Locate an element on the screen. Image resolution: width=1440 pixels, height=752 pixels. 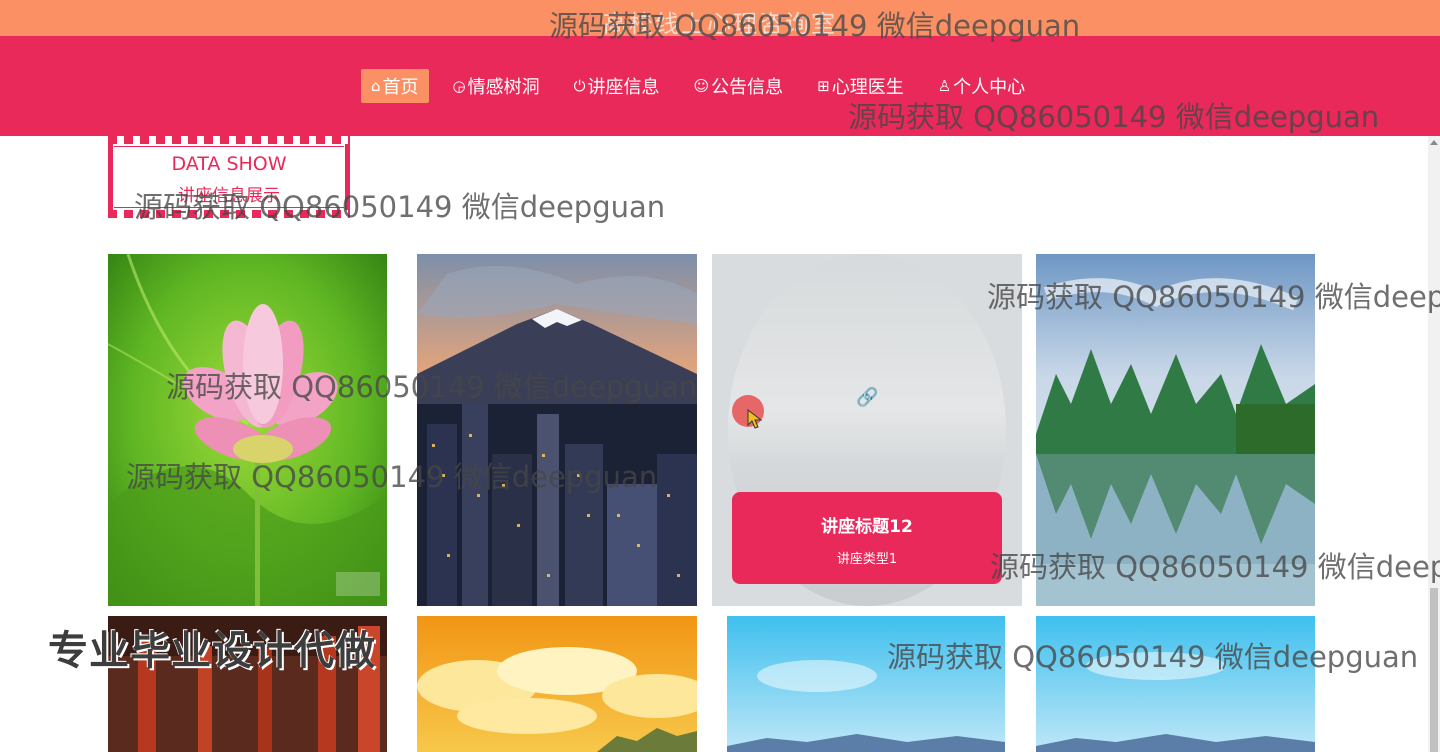
lecture-card-sunset-clouds is located at coordinates (557, 684).